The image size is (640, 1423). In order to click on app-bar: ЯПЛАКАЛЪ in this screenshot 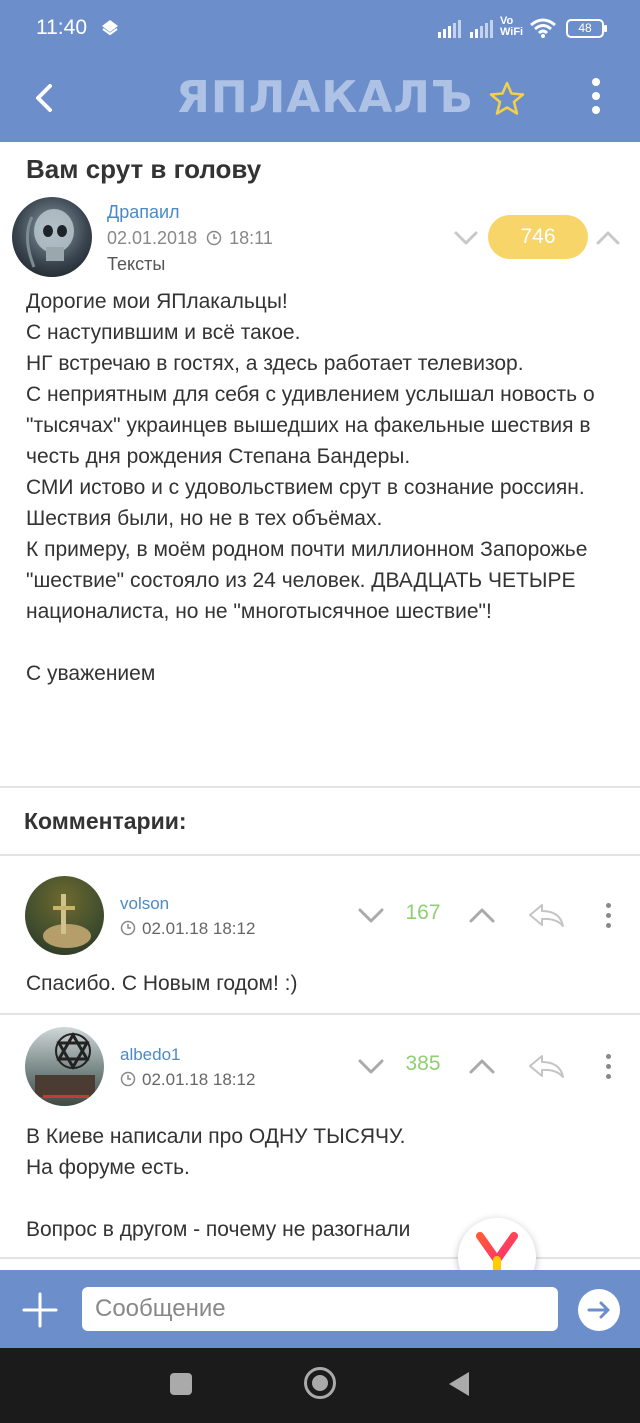, I will do `click(320, 100)`.